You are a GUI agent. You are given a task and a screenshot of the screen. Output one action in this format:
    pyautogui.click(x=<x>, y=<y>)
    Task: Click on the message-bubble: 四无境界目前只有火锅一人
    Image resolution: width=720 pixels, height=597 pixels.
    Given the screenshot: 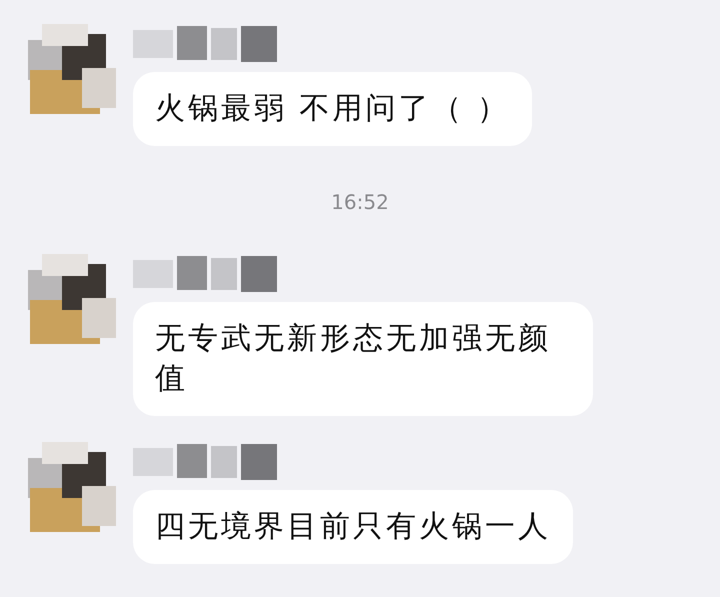 What is the action you would take?
    pyautogui.click(x=353, y=527)
    